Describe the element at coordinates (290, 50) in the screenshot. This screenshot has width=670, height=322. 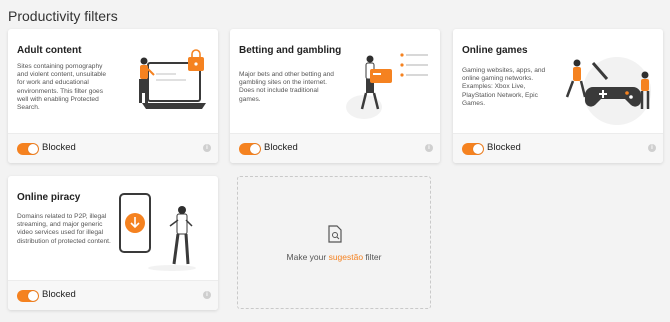
I see `card-title: Betting and gambling` at that location.